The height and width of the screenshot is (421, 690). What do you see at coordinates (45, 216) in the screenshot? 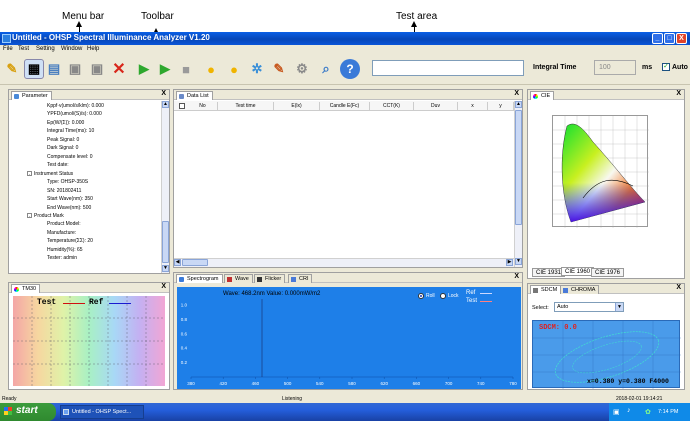
I see `tree-node-product-mark: - Product Mark` at bounding box center [45, 216].